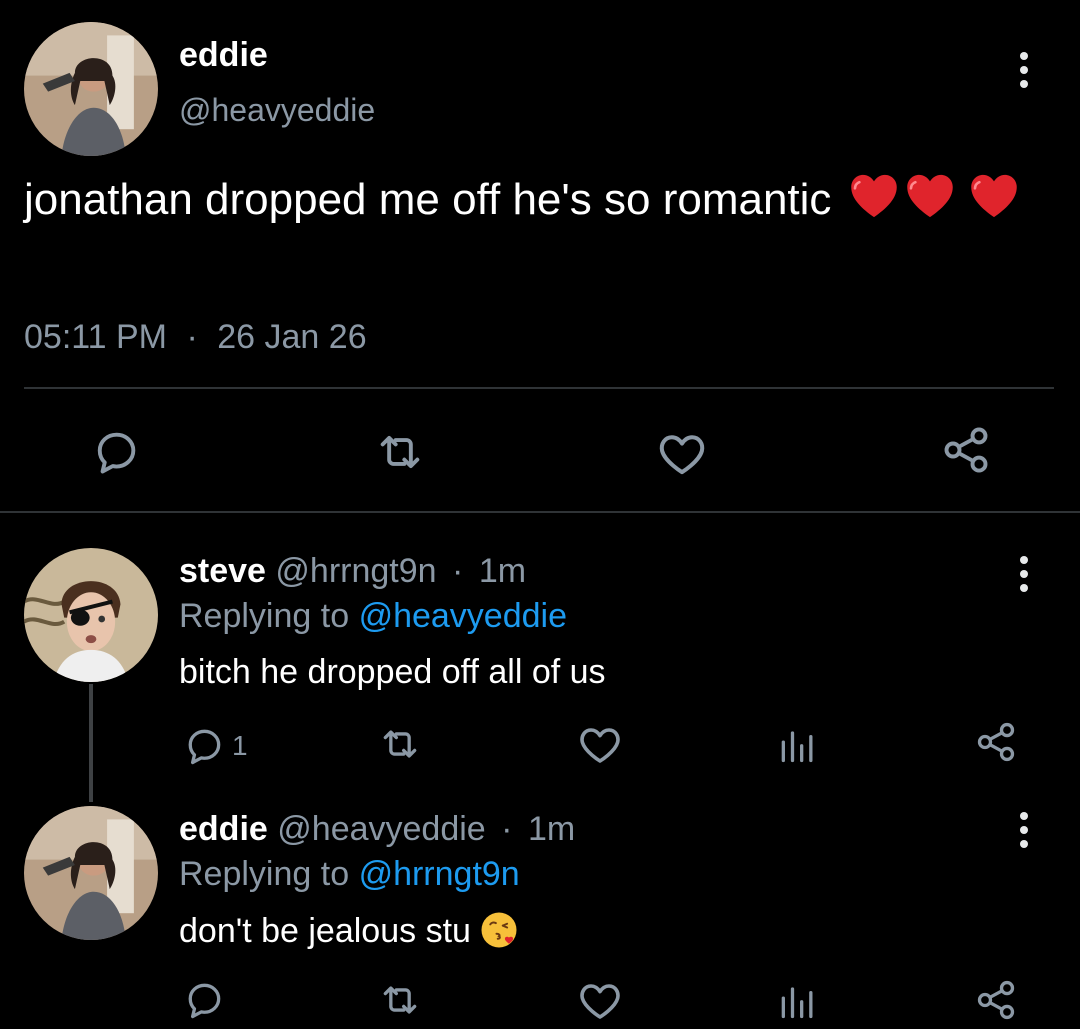  Describe the element at coordinates (240, 745) in the screenshot. I see `reply-count: 1` at that location.